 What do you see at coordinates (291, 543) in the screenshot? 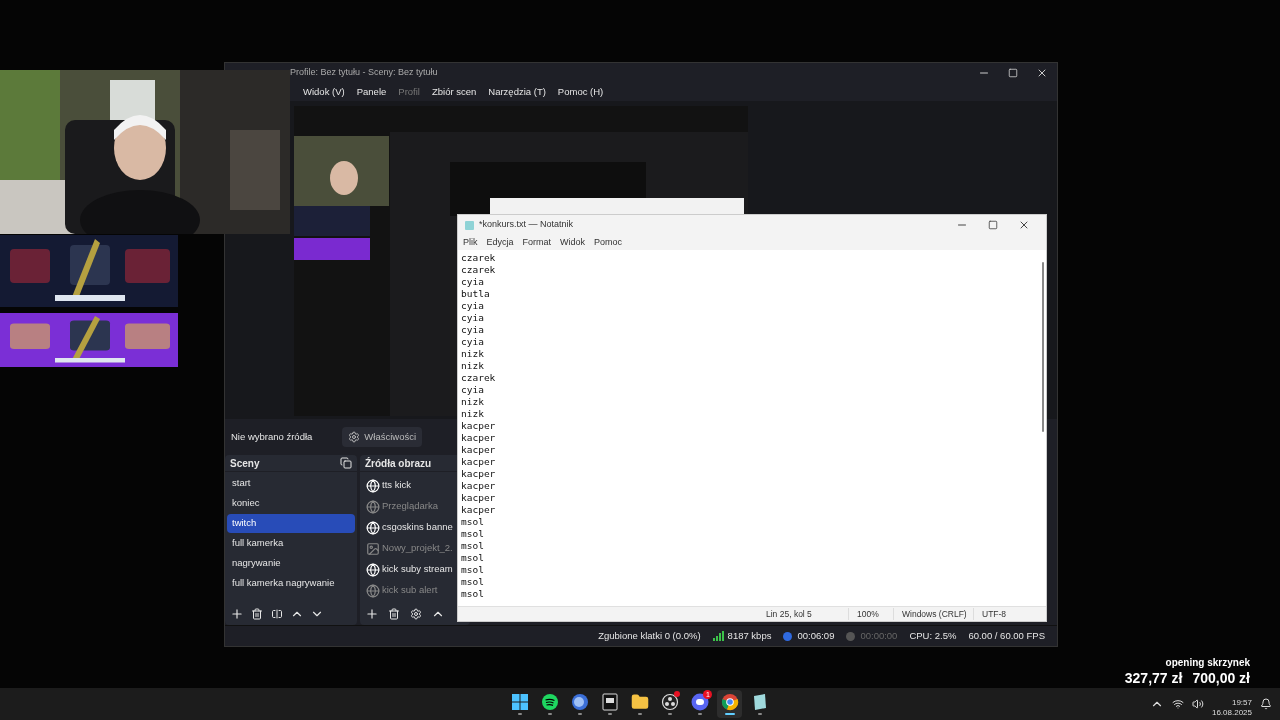
I see `scene-item: full kamerka` at bounding box center [291, 543].